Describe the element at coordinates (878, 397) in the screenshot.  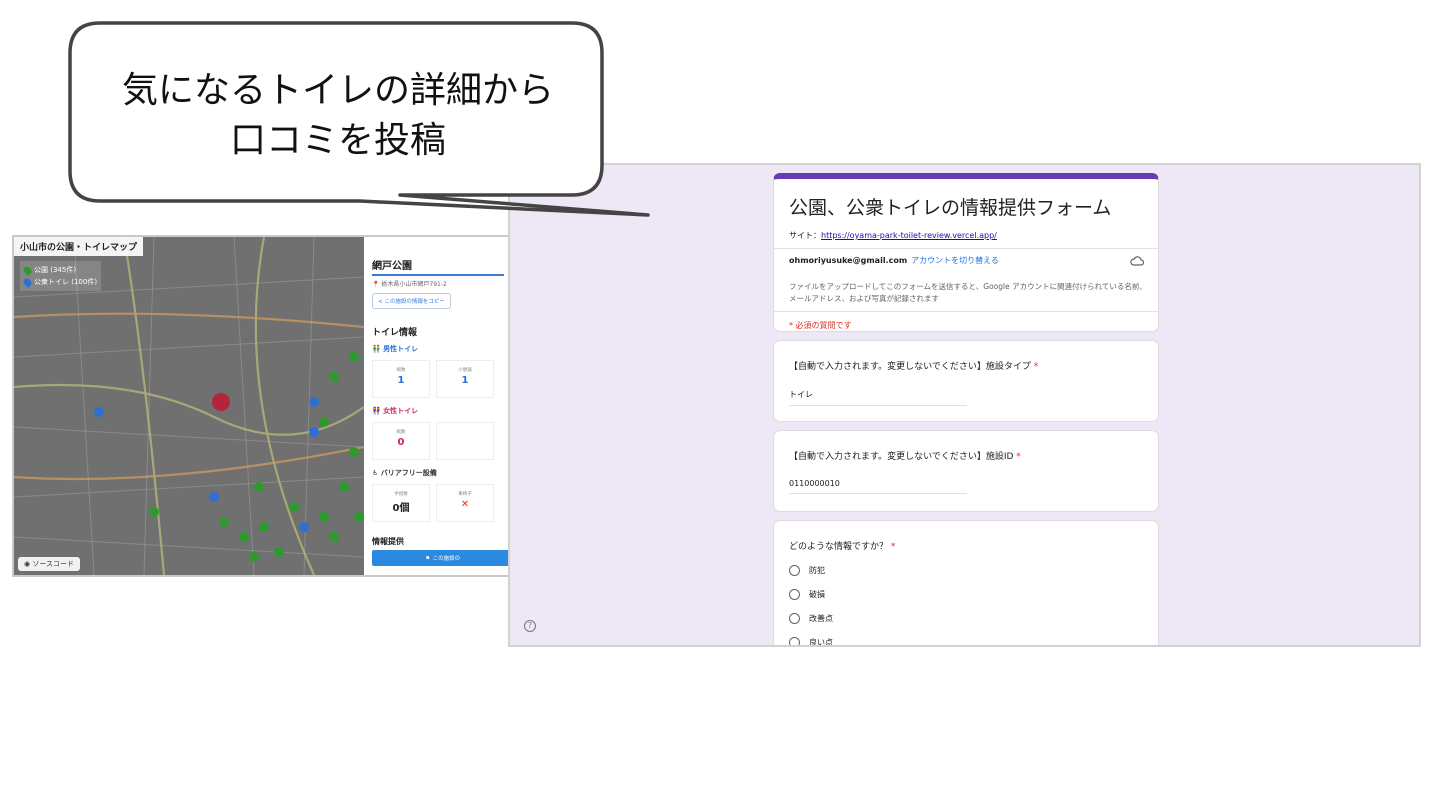
I see `facility-type-input: トイレ` at that location.